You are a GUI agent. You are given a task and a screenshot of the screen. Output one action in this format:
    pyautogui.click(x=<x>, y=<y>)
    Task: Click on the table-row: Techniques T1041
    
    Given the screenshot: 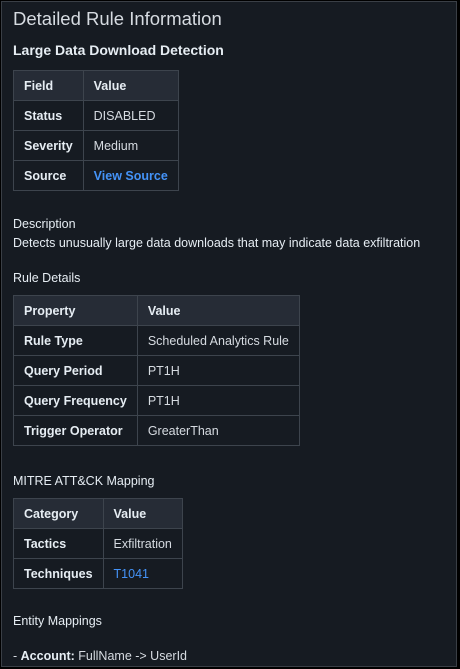 What is the action you would take?
    pyautogui.click(x=98, y=573)
    